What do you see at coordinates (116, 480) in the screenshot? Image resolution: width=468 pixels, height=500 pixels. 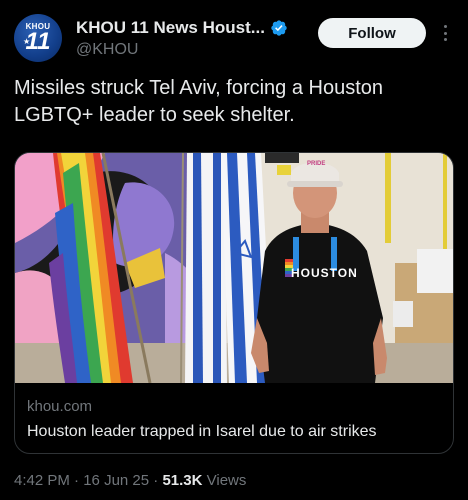 I see `tweet-date: 16 Jun 25` at bounding box center [116, 480].